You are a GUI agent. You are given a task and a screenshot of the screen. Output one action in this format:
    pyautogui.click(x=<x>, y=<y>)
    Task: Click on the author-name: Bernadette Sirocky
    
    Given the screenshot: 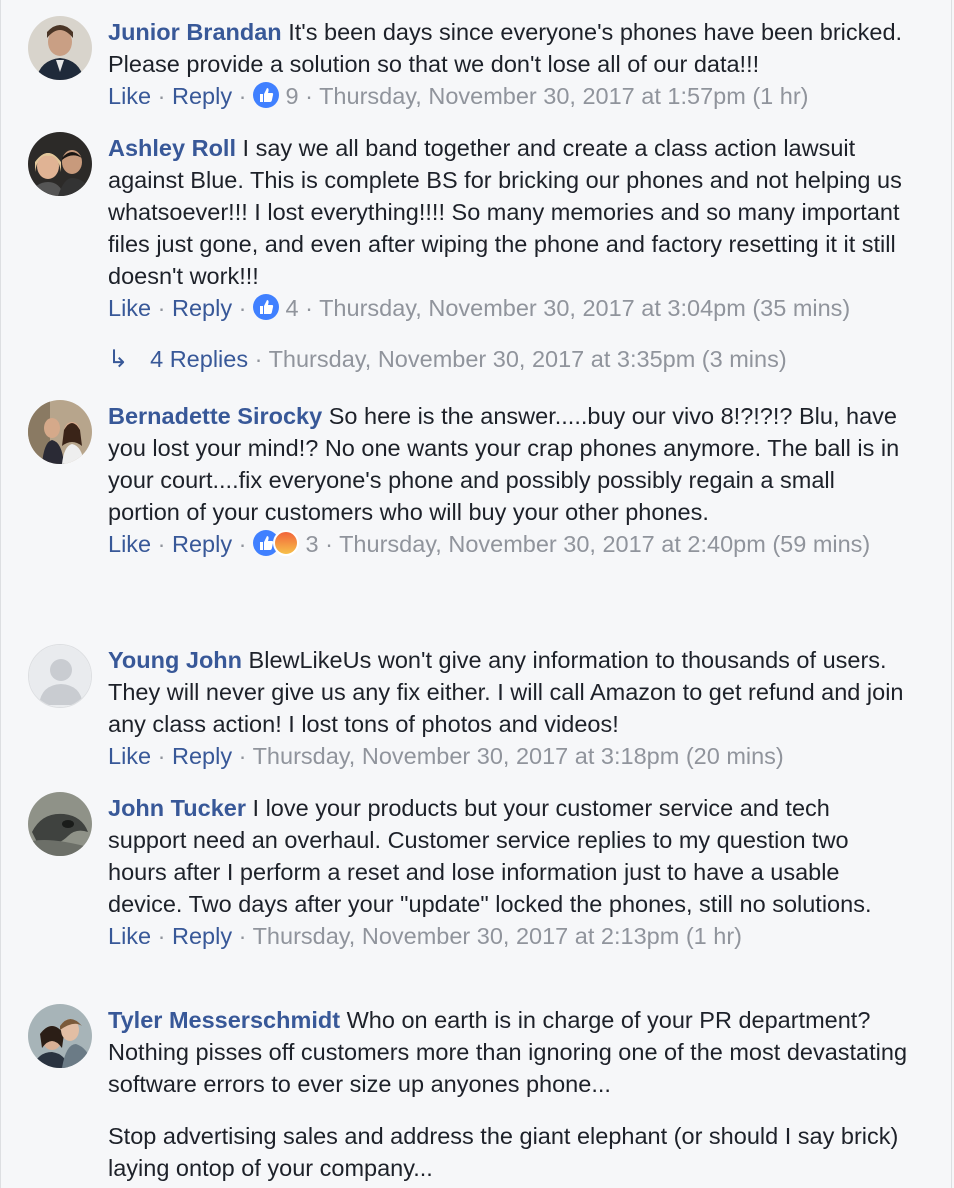 What is the action you would take?
    pyautogui.click(x=215, y=416)
    